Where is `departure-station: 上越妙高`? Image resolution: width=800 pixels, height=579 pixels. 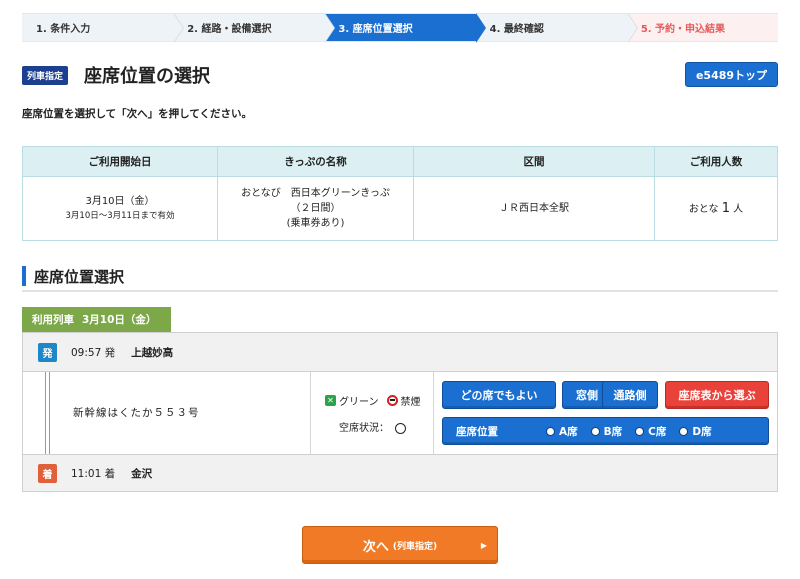 departure-station: 上越妙高 is located at coordinates (152, 352).